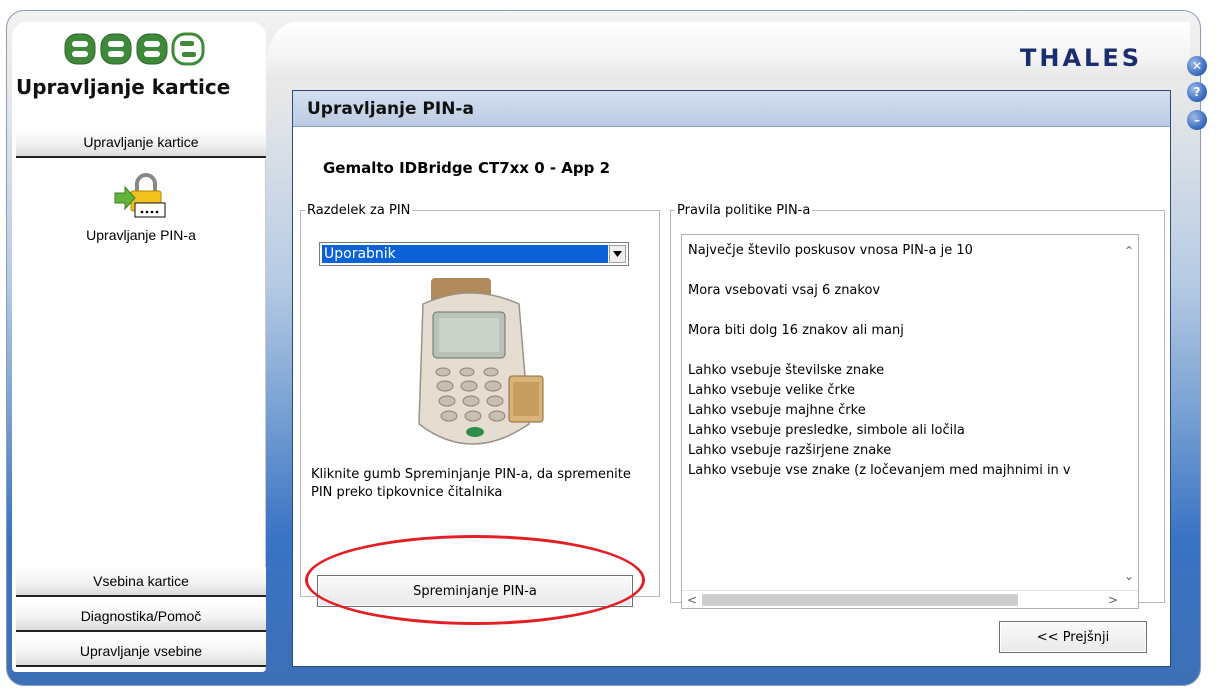 This screenshot has width=1217, height=688. I want to click on horizontal-scroll-thumb, so click(860, 600).